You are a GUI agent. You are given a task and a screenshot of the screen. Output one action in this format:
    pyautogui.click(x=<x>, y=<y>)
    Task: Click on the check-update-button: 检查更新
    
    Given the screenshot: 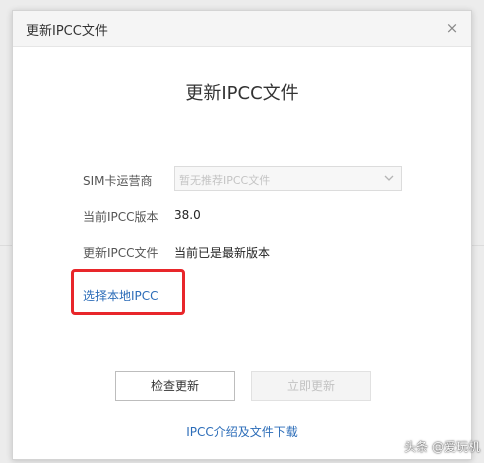 What is the action you would take?
    pyautogui.click(x=175, y=386)
    